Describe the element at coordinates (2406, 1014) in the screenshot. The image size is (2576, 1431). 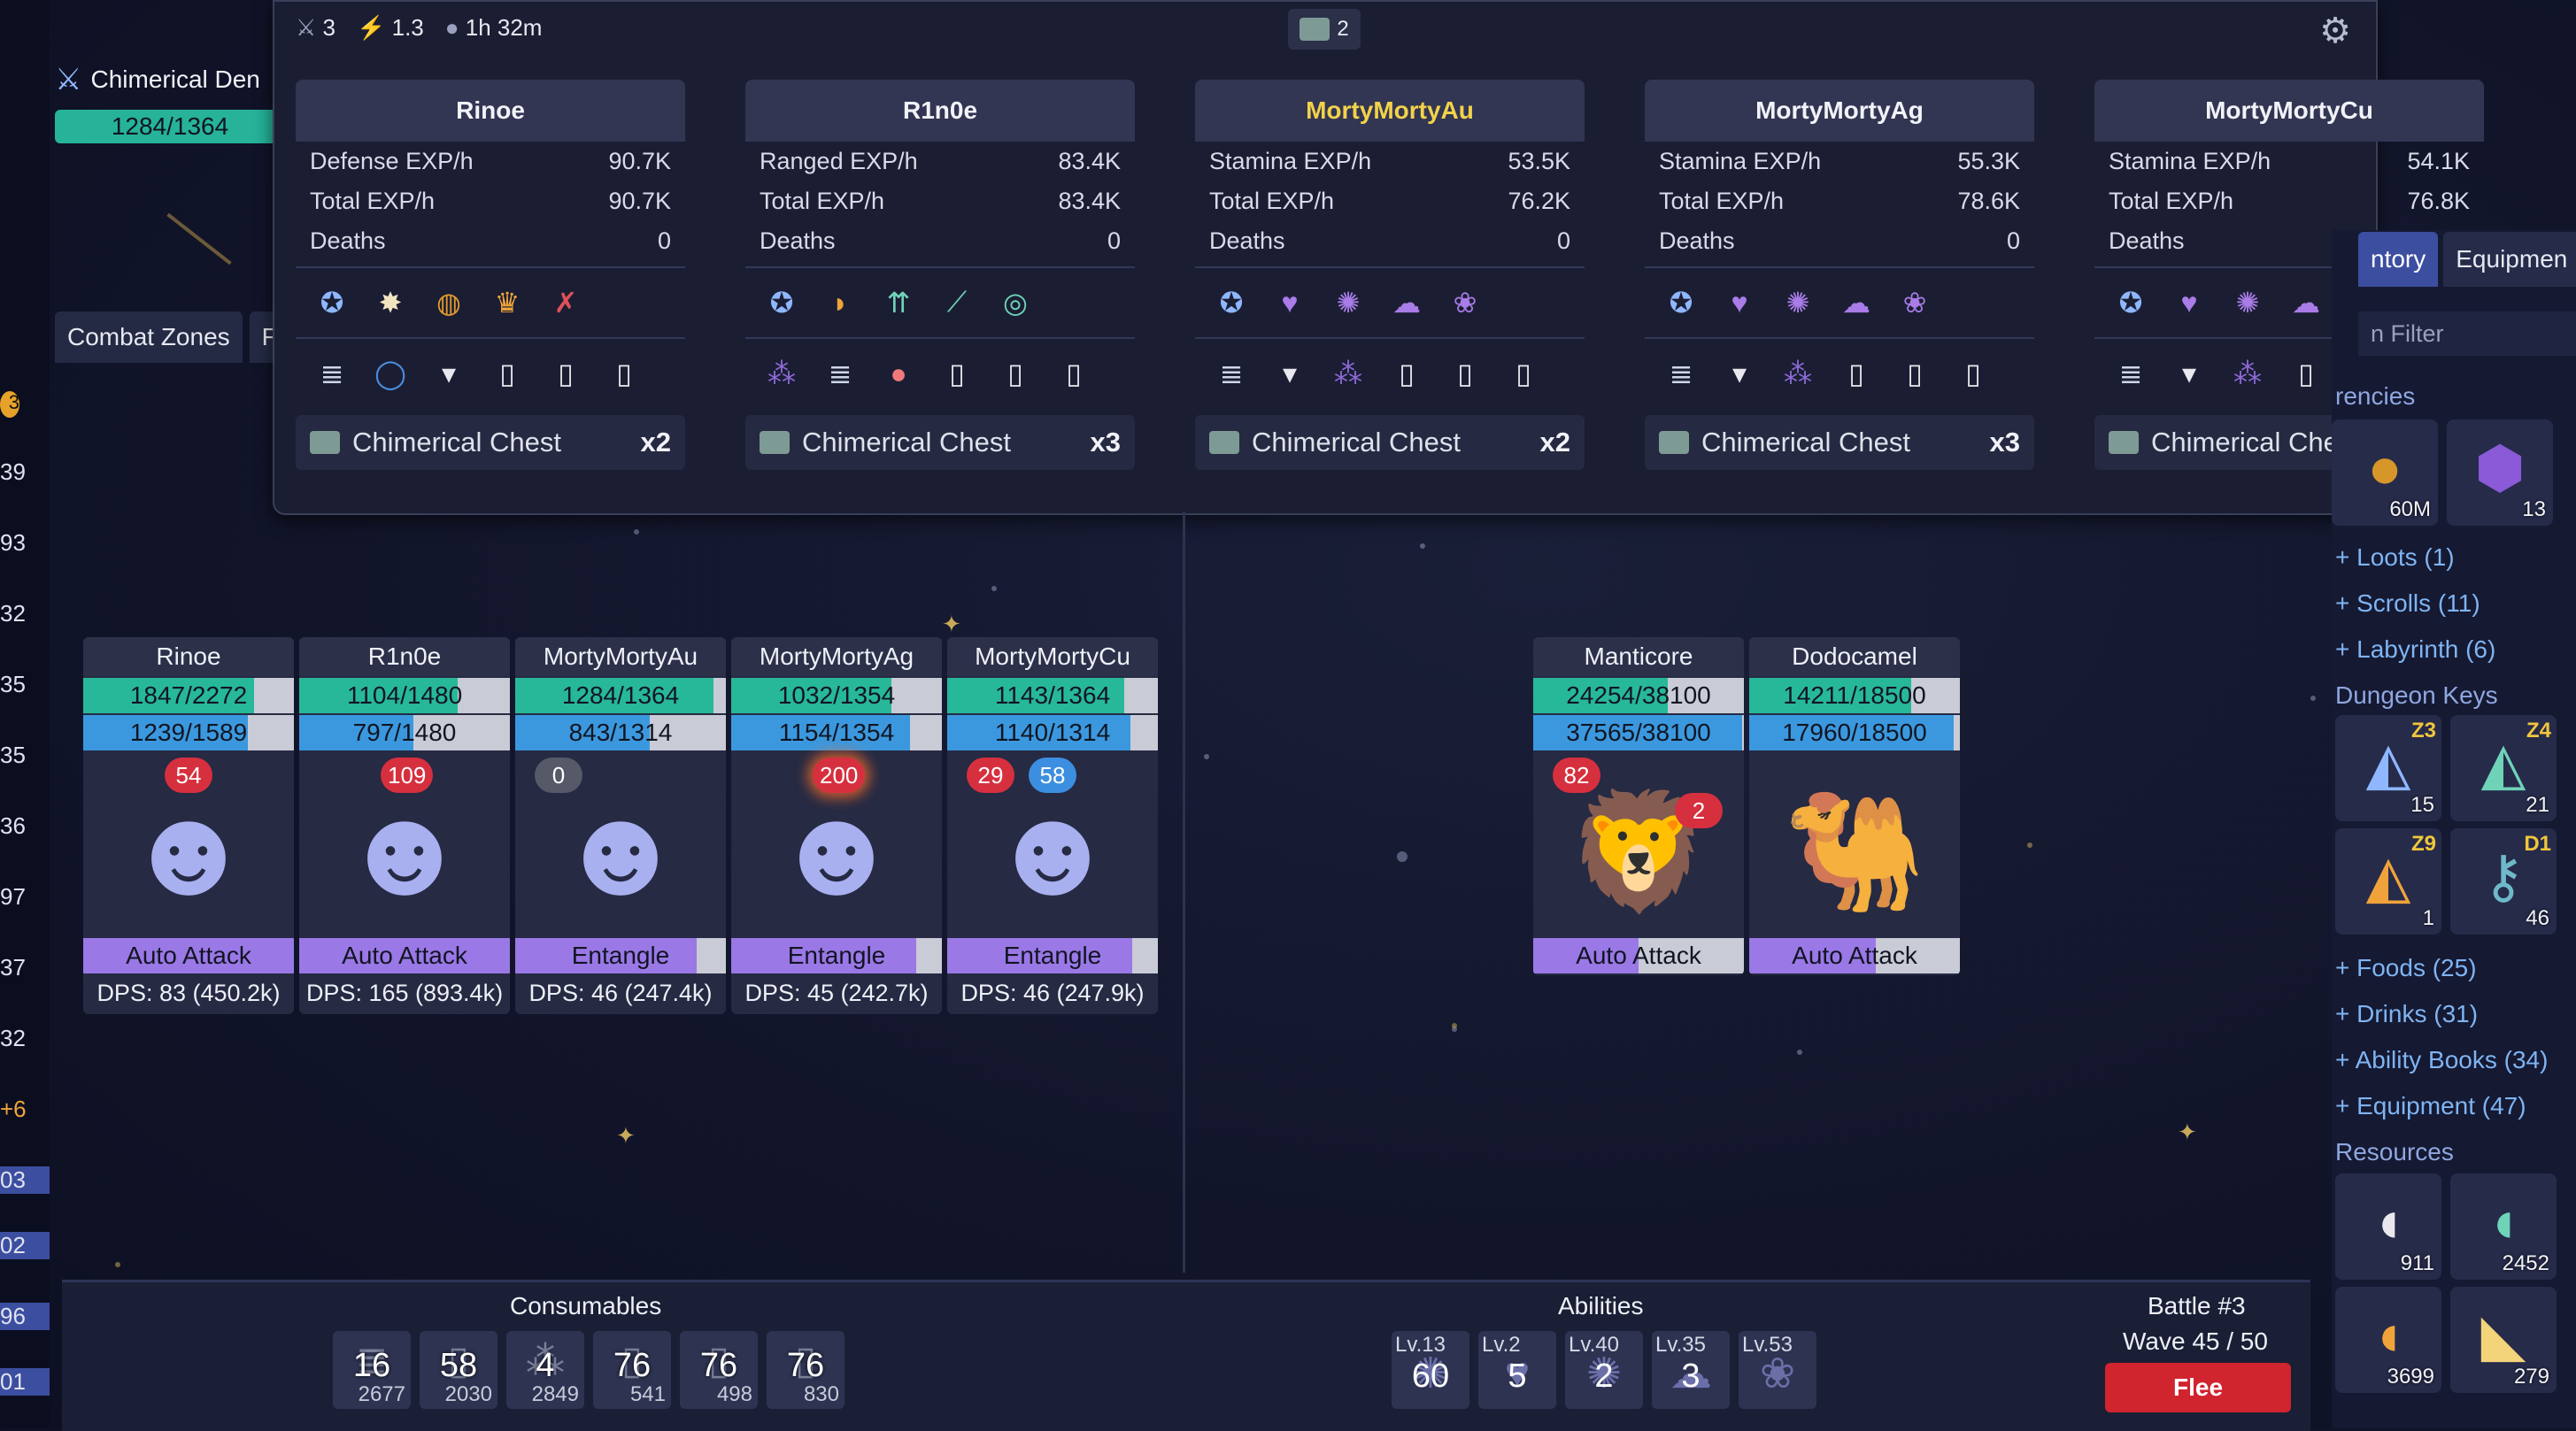
I see `drinks-link: + Drinks (31)` at that location.